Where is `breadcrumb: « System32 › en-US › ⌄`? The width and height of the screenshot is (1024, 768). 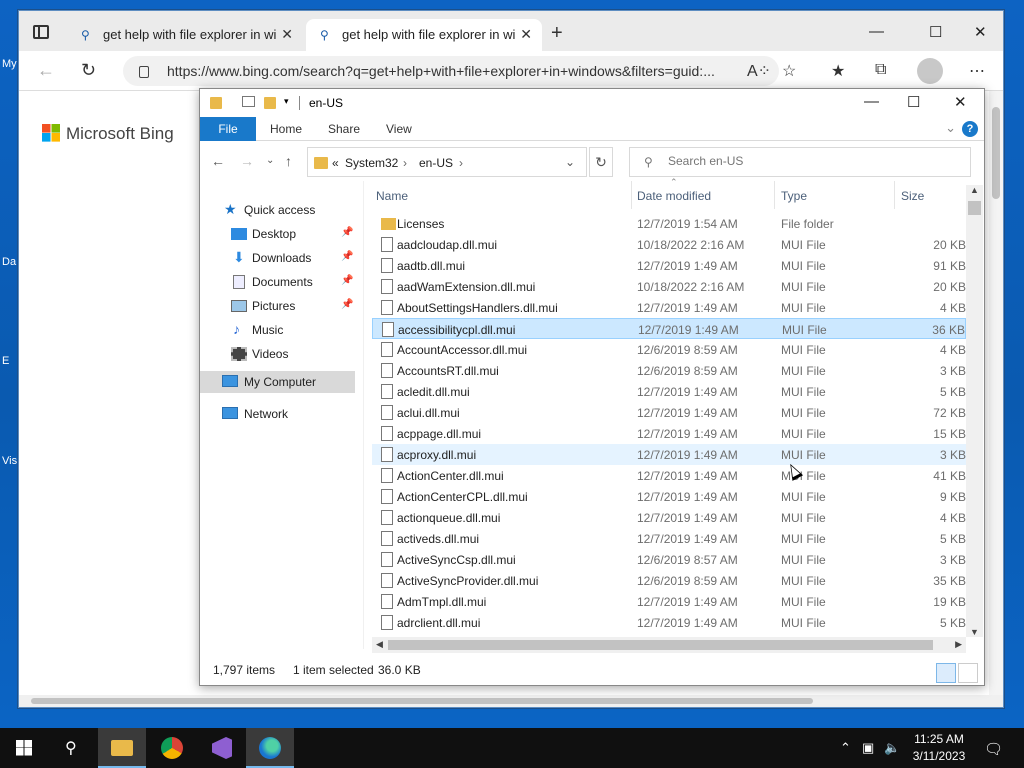 breadcrumb: « System32 › en-US › ⌄ is located at coordinates (447, 162).